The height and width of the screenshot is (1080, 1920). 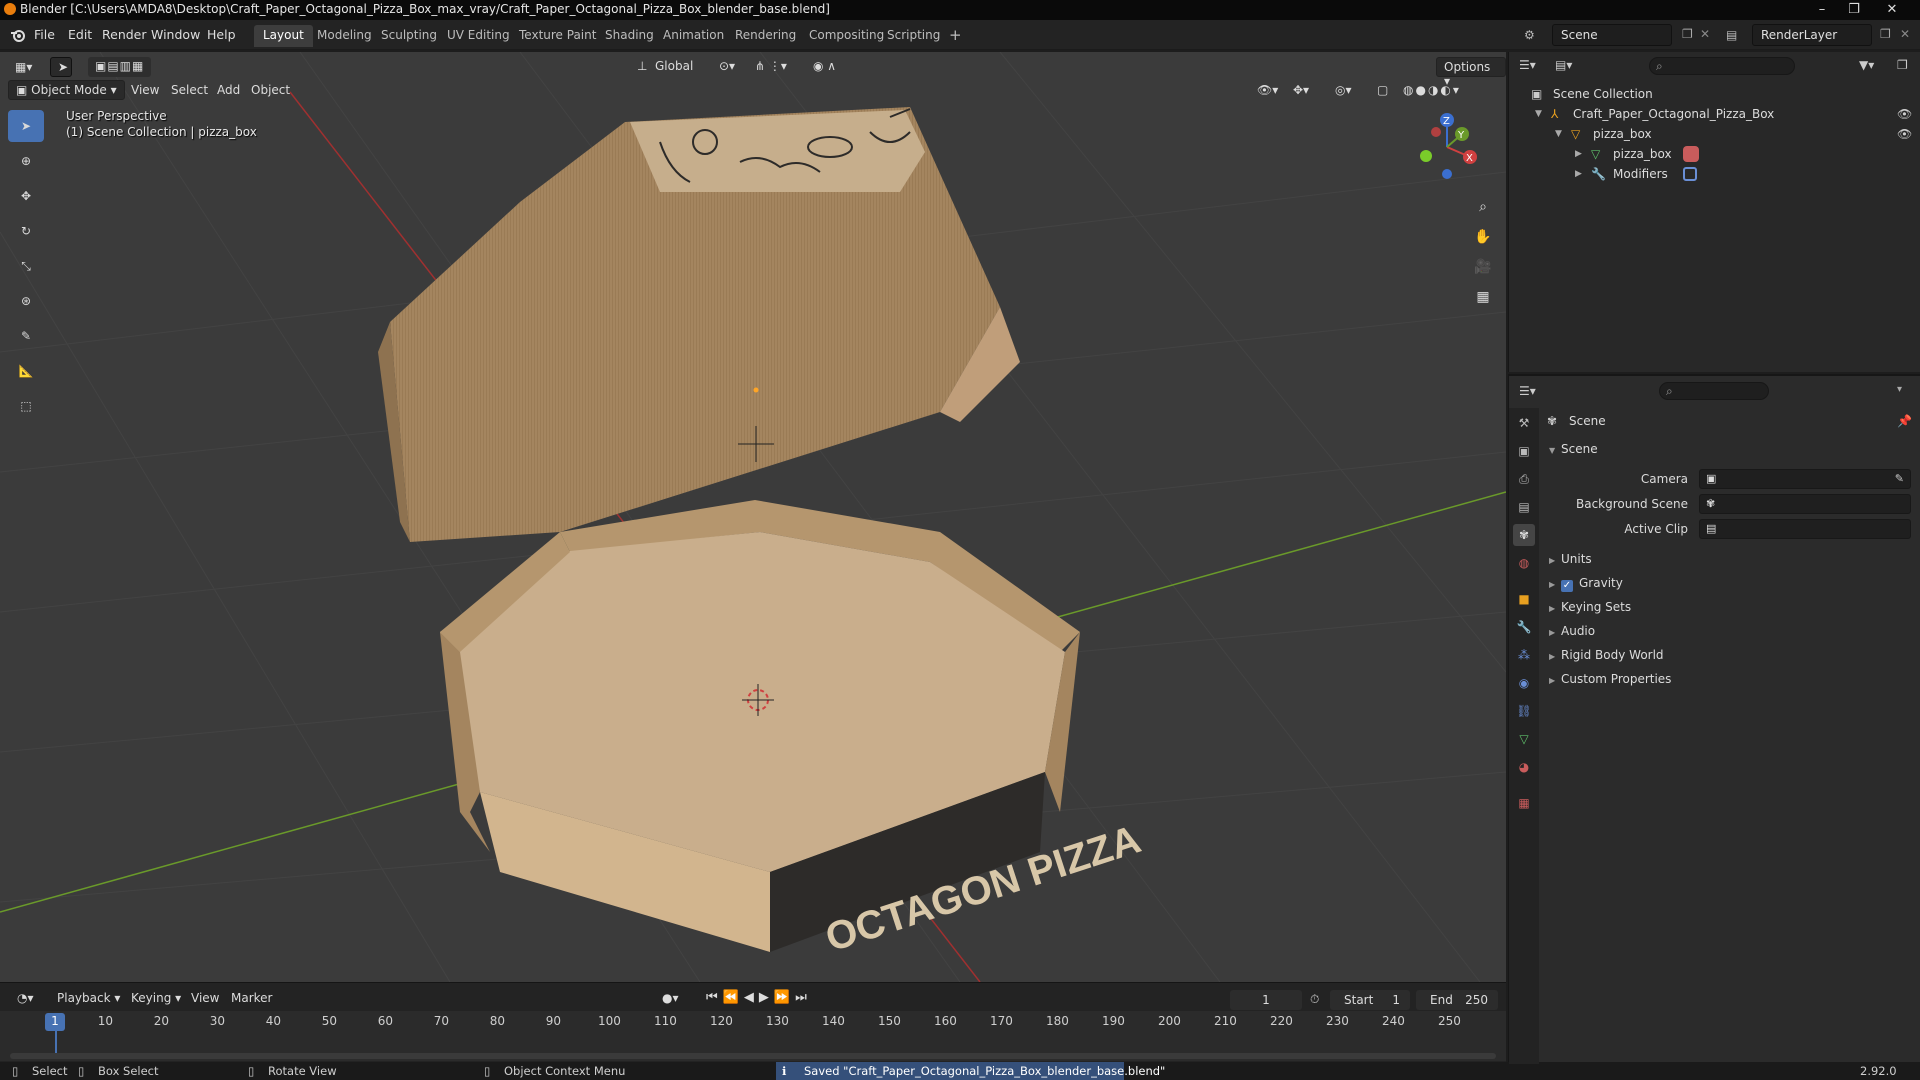 I want to click on object-tab-icon: ■, so click(x=1524, y=599).